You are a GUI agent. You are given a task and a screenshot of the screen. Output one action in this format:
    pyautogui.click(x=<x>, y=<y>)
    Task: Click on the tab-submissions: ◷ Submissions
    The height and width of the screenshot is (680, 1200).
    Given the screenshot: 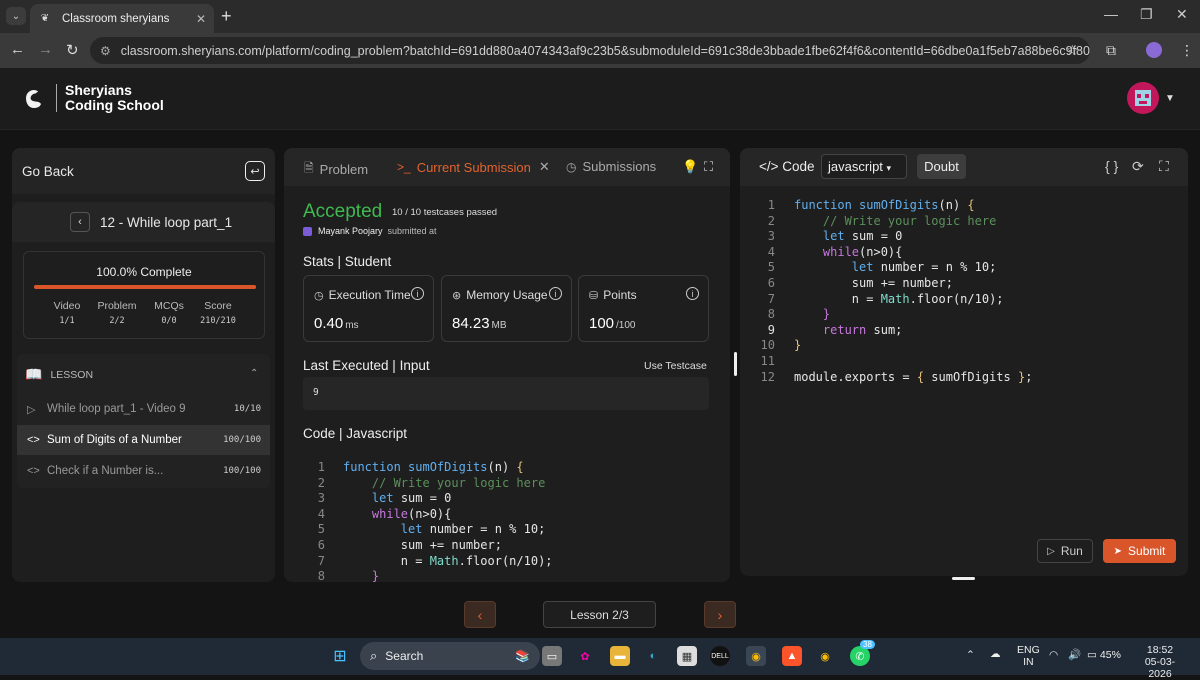 What is the action you would take?
    pyautogui.click(x=611, y=166)
    